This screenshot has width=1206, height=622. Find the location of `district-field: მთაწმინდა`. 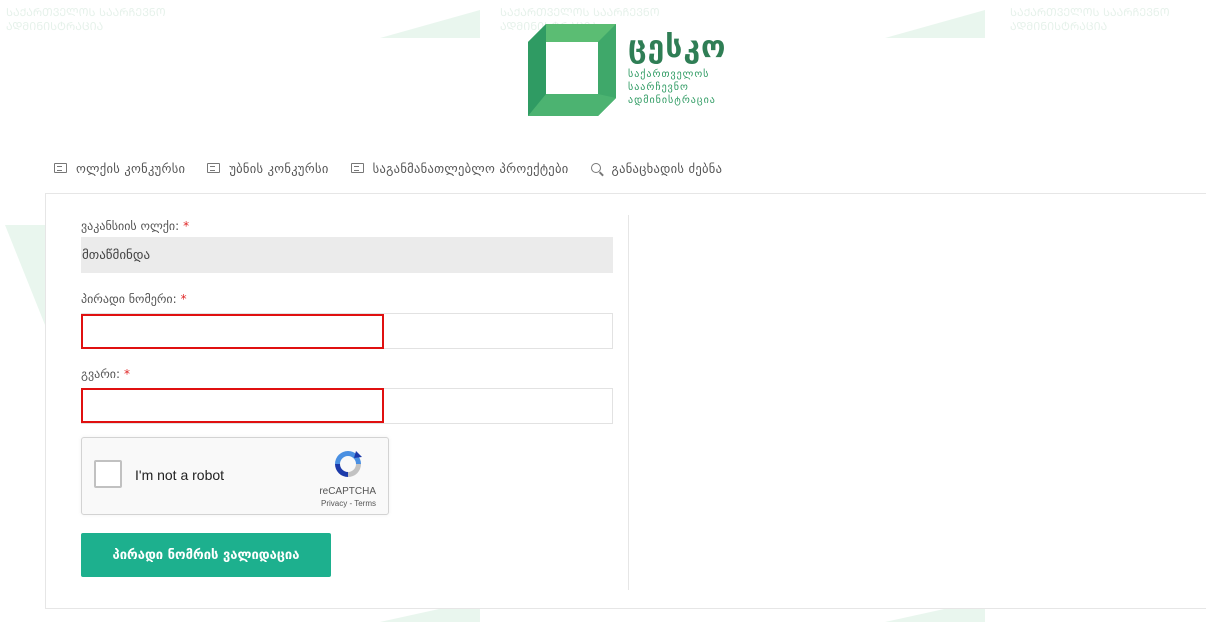

district-field: მთაწმინდა is located at coordinates (347, 255).